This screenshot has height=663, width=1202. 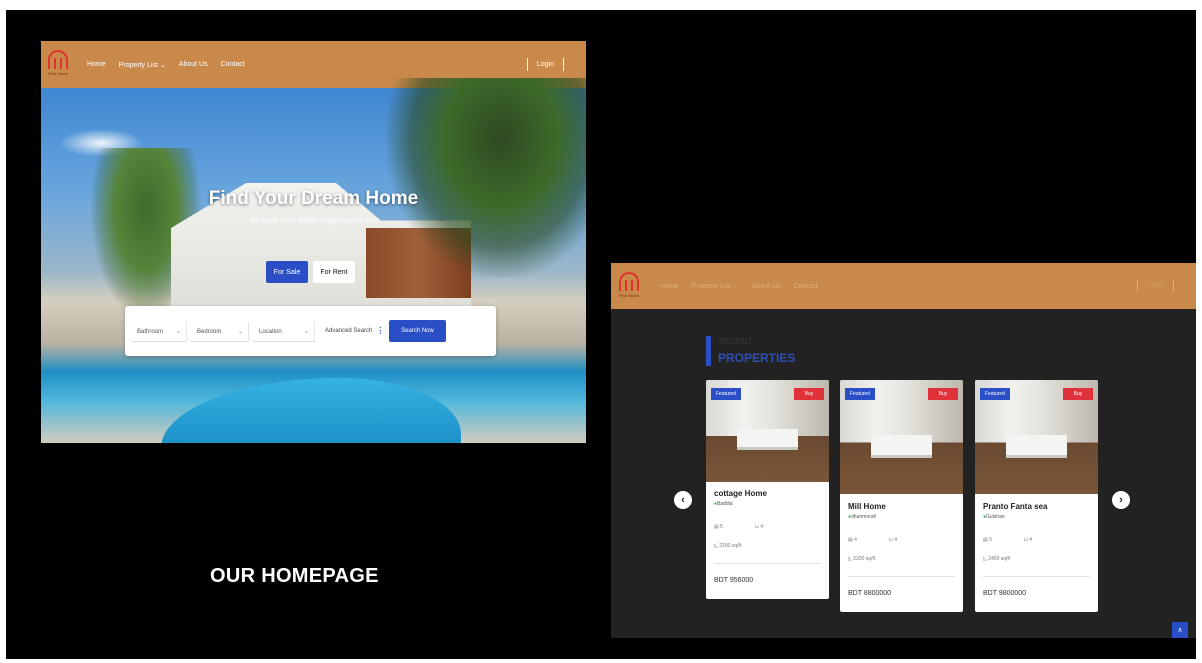 I want to click on property-location: ●dhanmondi, so click(x=862, y=517).